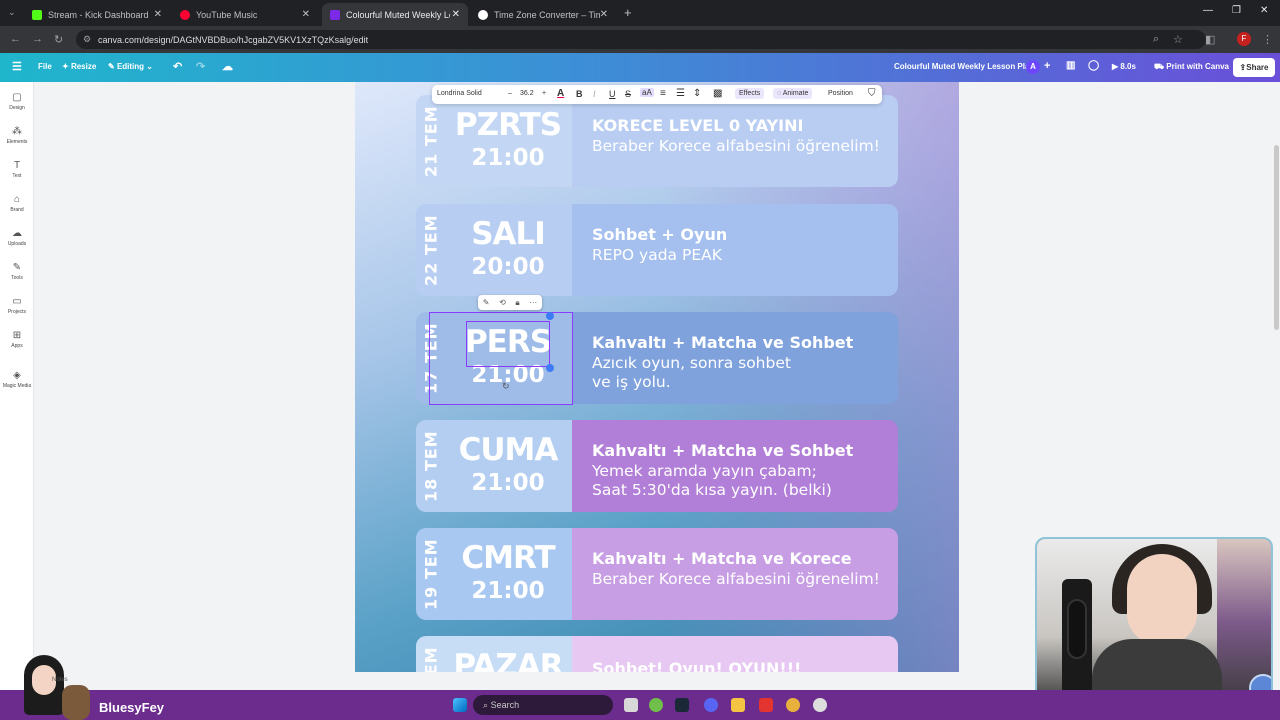 Image resolution: width=1280 pixels, height=720 pixels. I want to click on tab-kick-dashboard: Stream - Kick Dashboard ✕, so click(97, 14).